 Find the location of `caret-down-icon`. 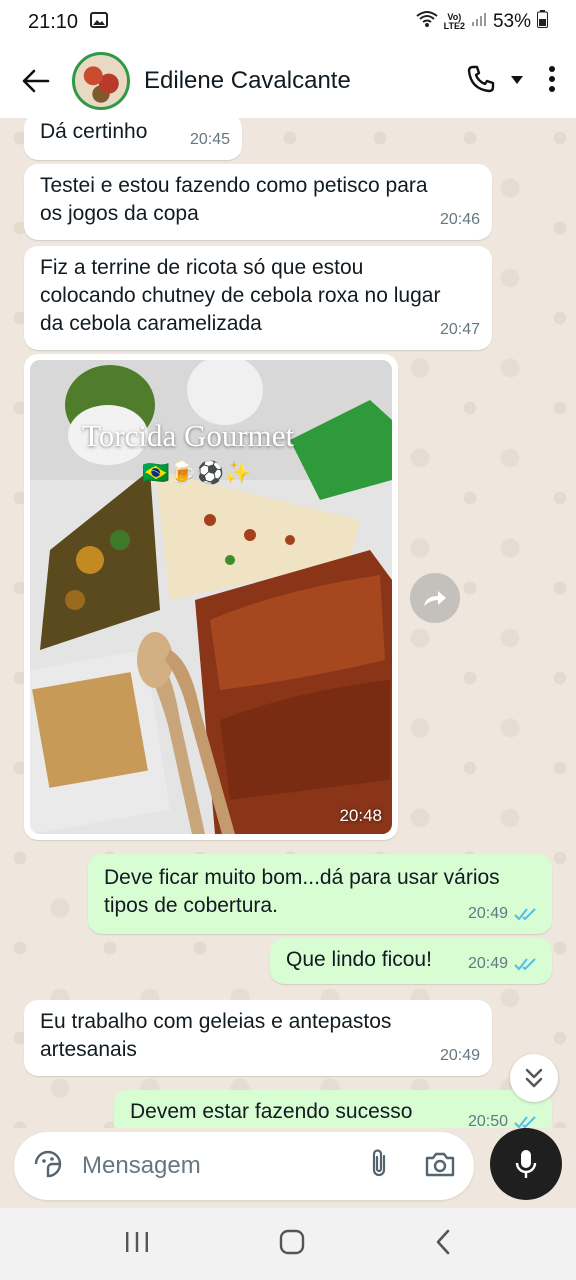

caret-down-icon is located at coordinates (517, 80).